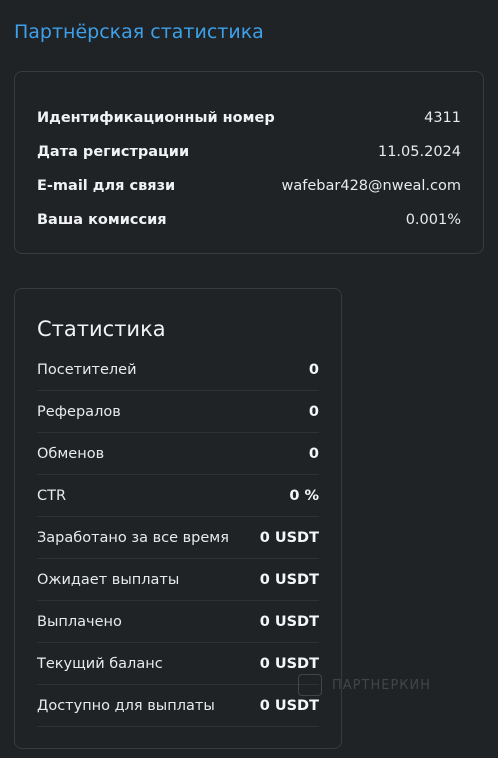 Image resolution: width=498 pixels, height=758 pixels. I want to click on info-value: 0.001%, so click(433, 220).